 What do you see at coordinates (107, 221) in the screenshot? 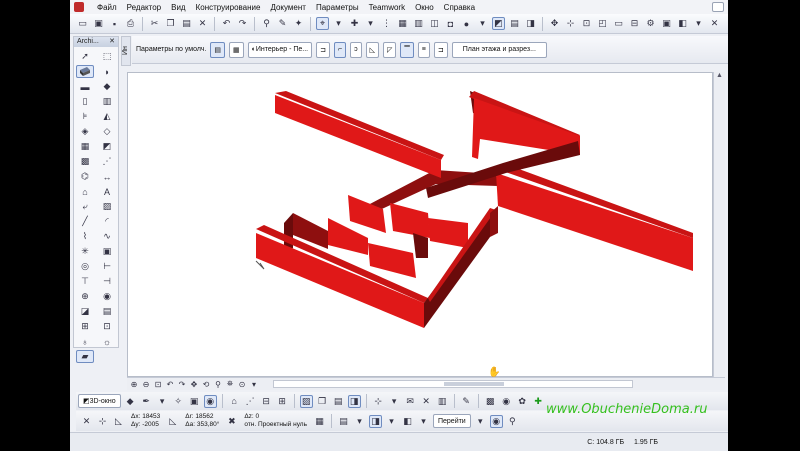
I see `arc-tool-icon: ◜` at bounding box center [107, 221].